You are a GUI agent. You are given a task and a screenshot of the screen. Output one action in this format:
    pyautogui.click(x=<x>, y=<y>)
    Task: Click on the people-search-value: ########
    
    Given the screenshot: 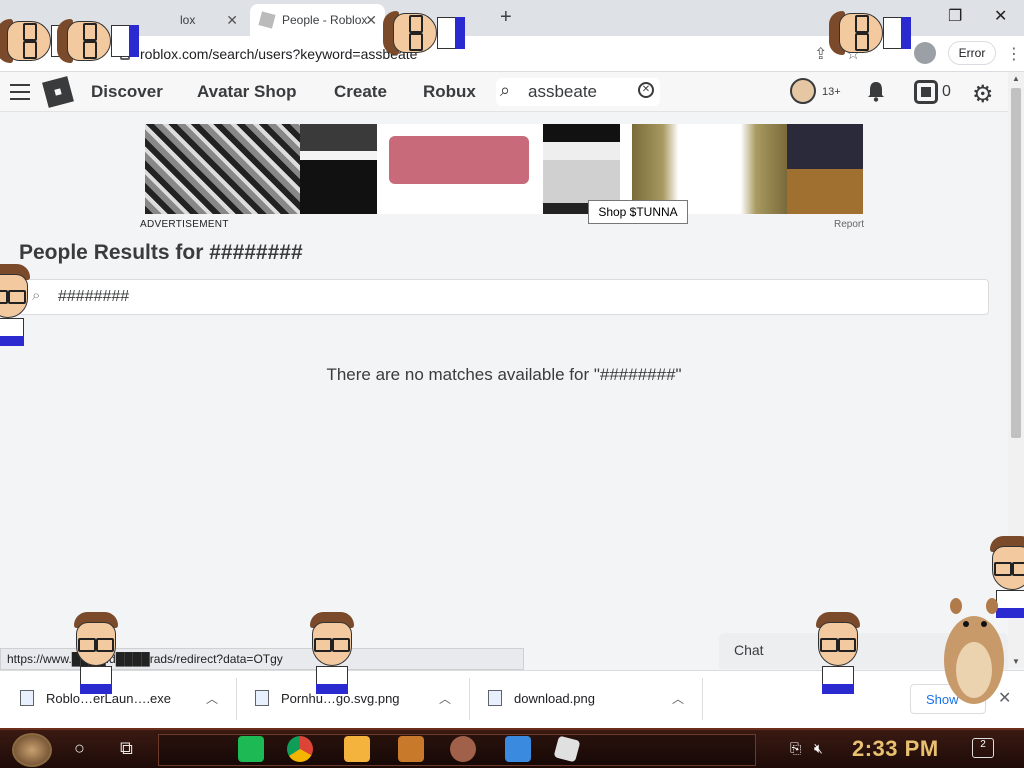 What is the action you would take?
    pyautogui.click(x=94, y=296)
    